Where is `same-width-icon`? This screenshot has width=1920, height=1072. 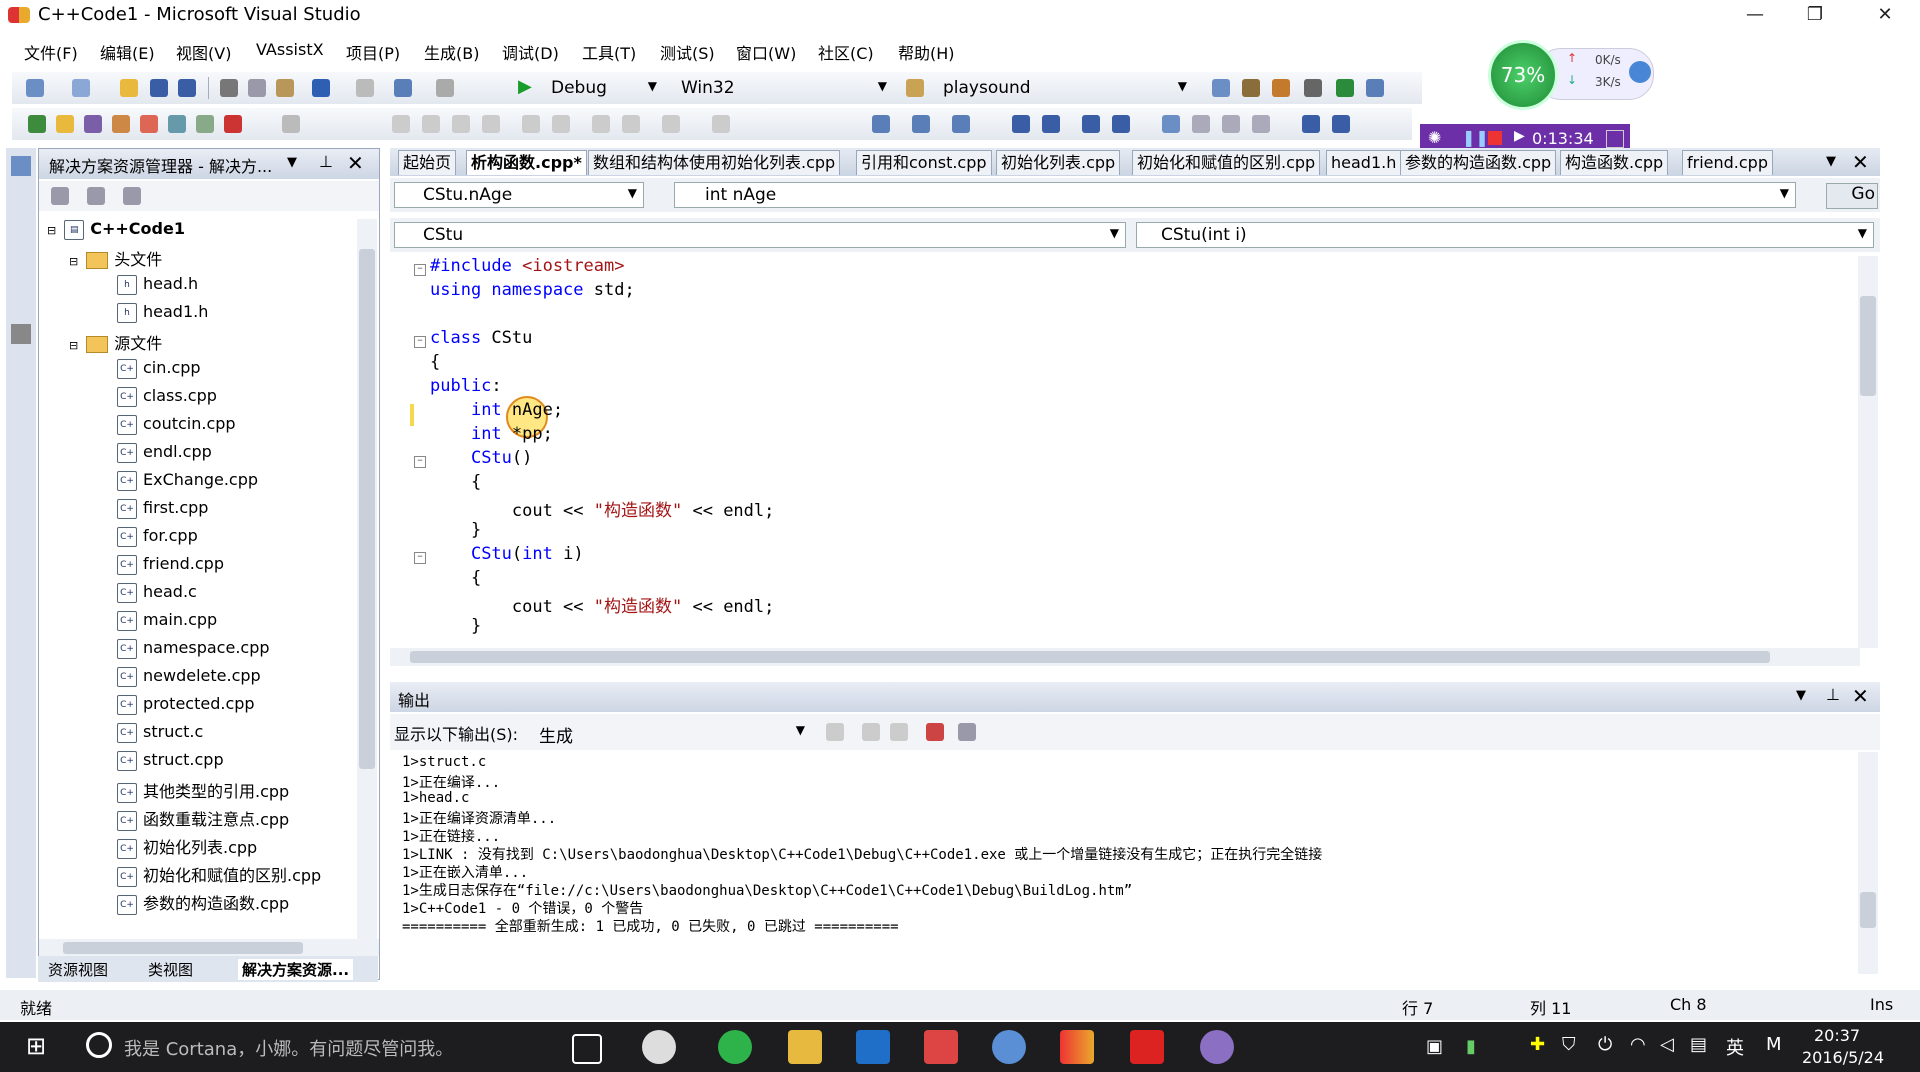 same-width-icon is located at coordinates (601, 124).